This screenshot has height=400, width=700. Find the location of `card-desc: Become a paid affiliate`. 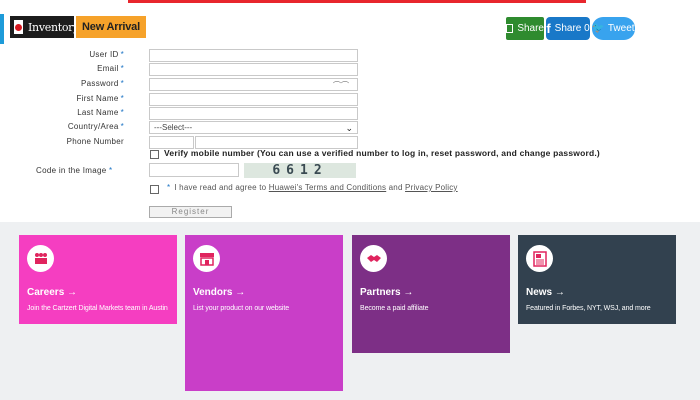

card-desc: Become a paid affiliate is located at coordinates (394, 308).